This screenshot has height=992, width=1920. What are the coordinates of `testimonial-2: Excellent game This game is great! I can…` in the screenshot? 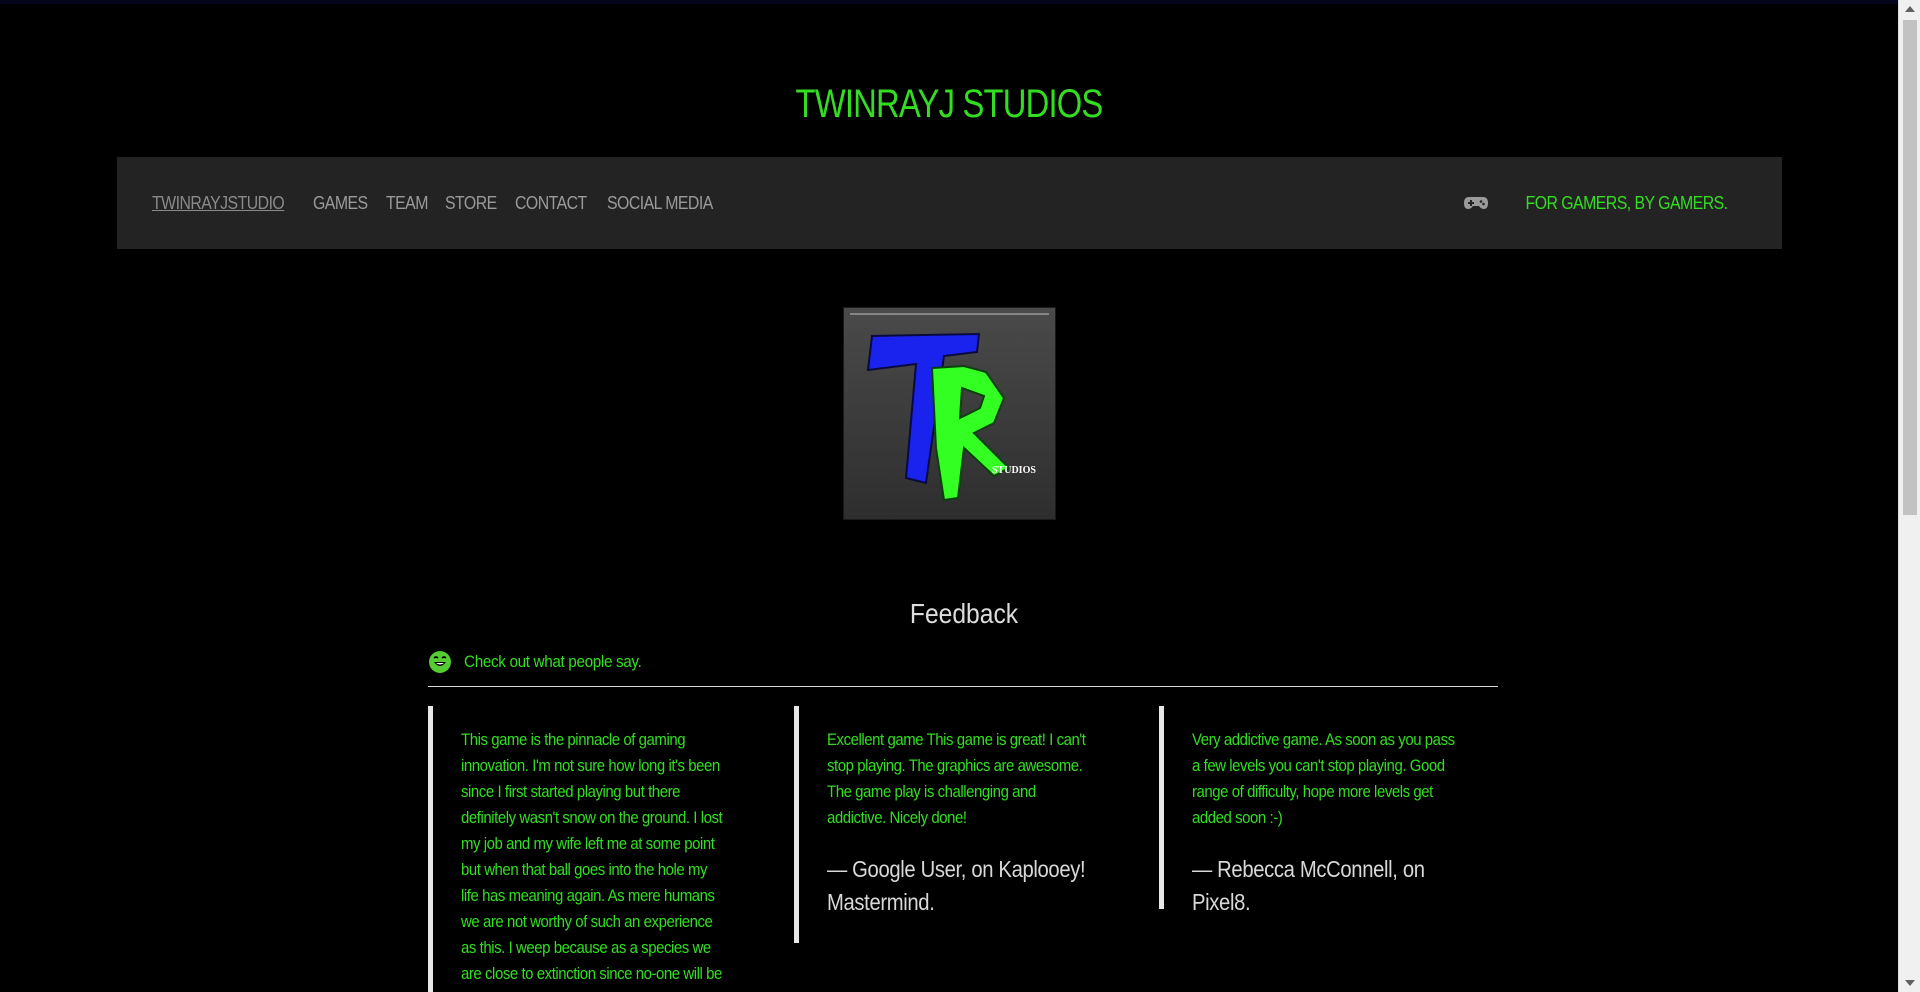 It's located at (960, 824).